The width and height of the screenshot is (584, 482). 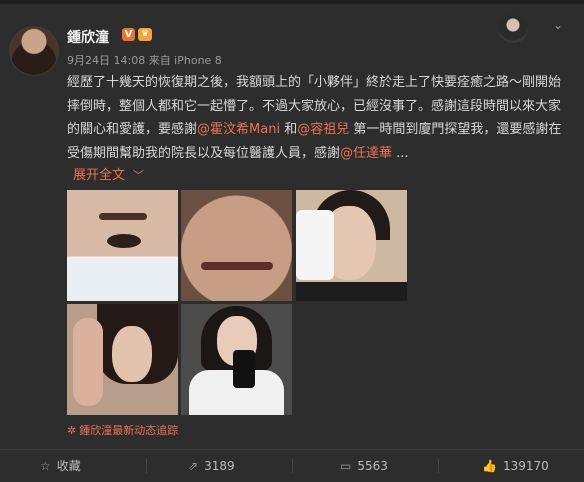 What do you see at coordinates (88, 37) in the screenshot?
I see `author-name: 鍾欣潼` at bounding box center [88, 37].